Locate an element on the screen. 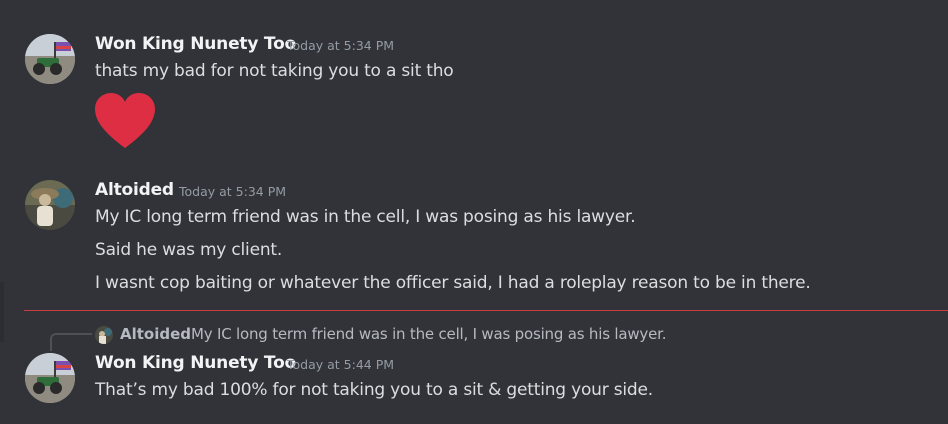 This screenshot has height=424, width=948. reply-spine is located at coordinates (71, 342).